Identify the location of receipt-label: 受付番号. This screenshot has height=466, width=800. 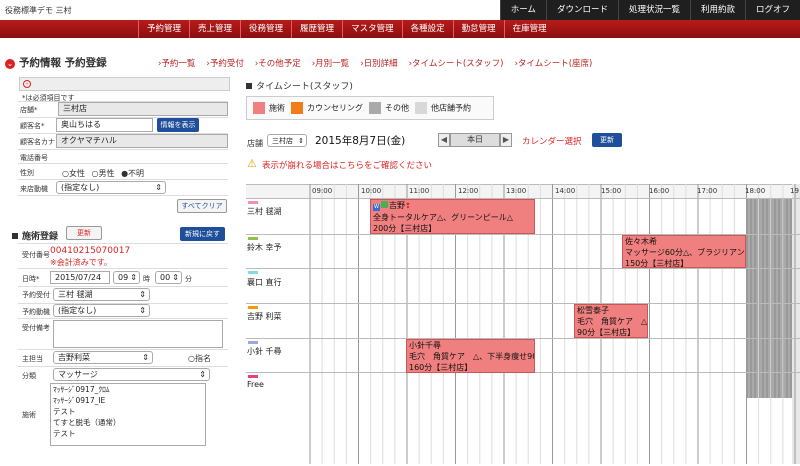
(36, 255).